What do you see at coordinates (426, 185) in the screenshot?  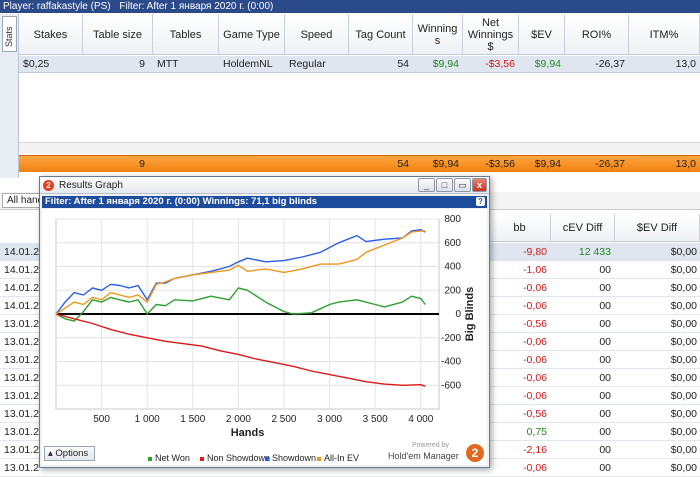 I see `minimize-button: _` at bounding box center [426, 185].